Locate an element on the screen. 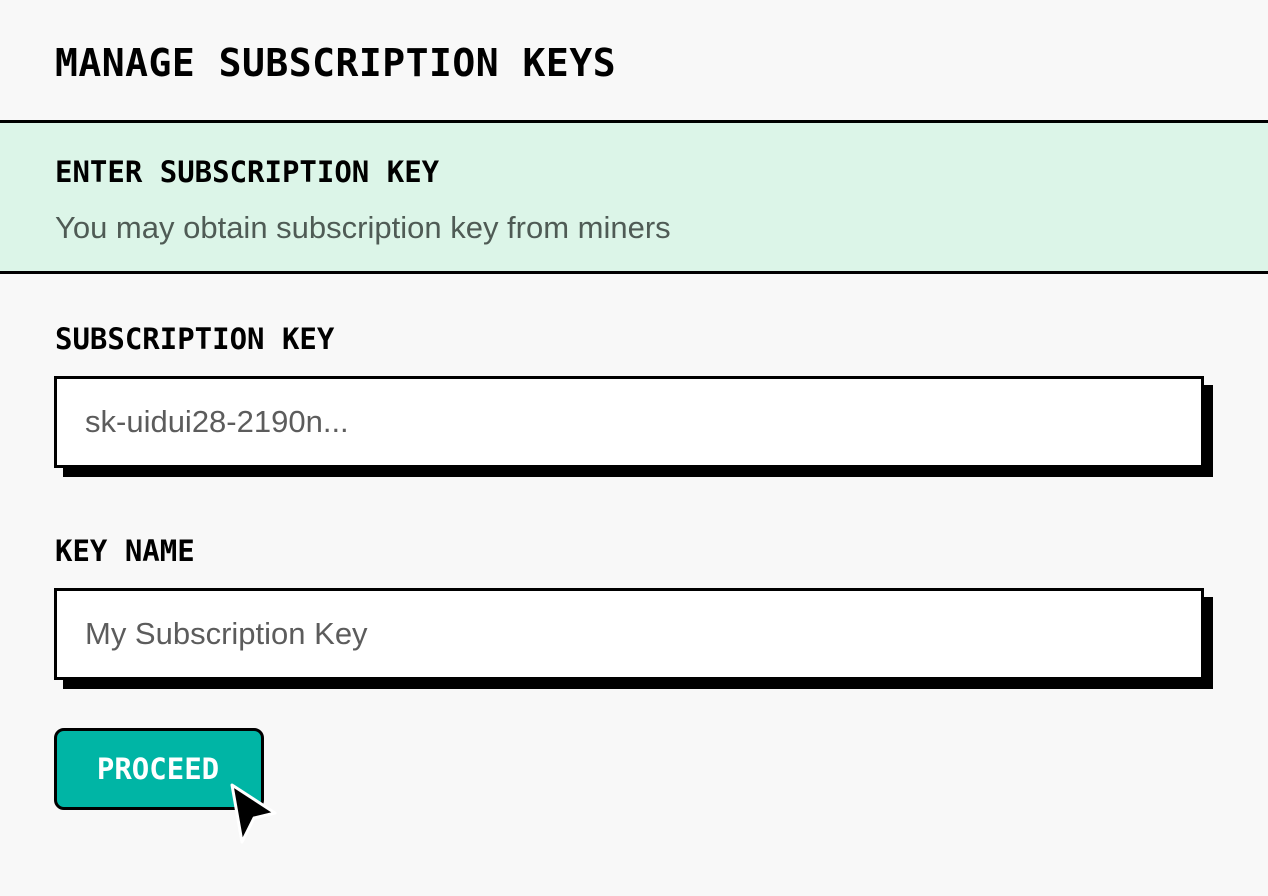 This screenshot has height=896, width=1268. key-name-field is located at coordinates (629, 634).